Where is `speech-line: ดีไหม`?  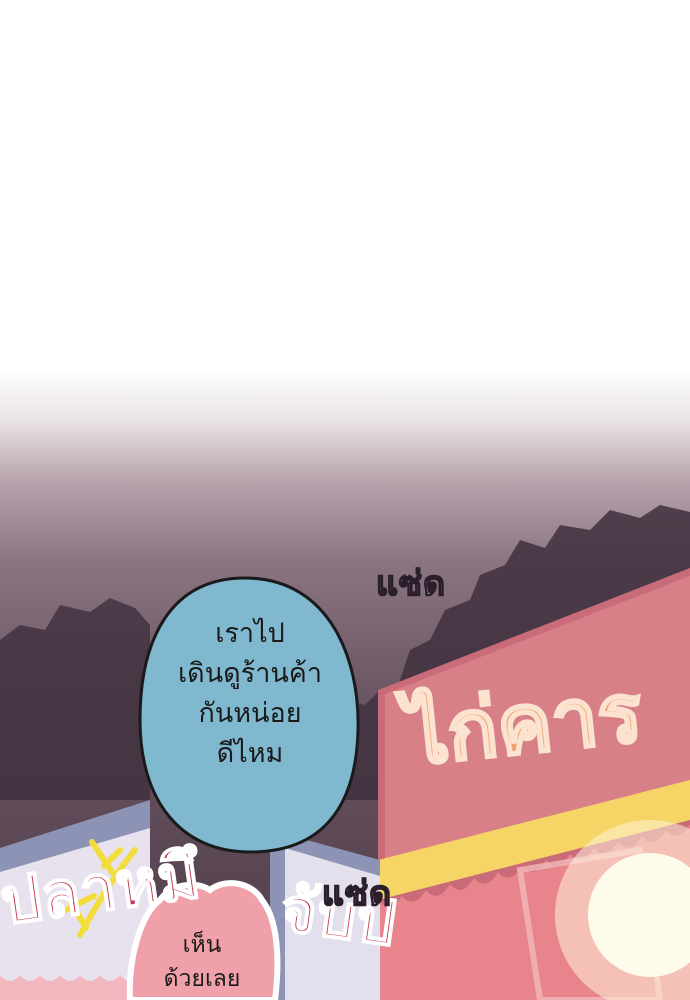
speech-line: ดีไหม is located at coordinates (250, 753).